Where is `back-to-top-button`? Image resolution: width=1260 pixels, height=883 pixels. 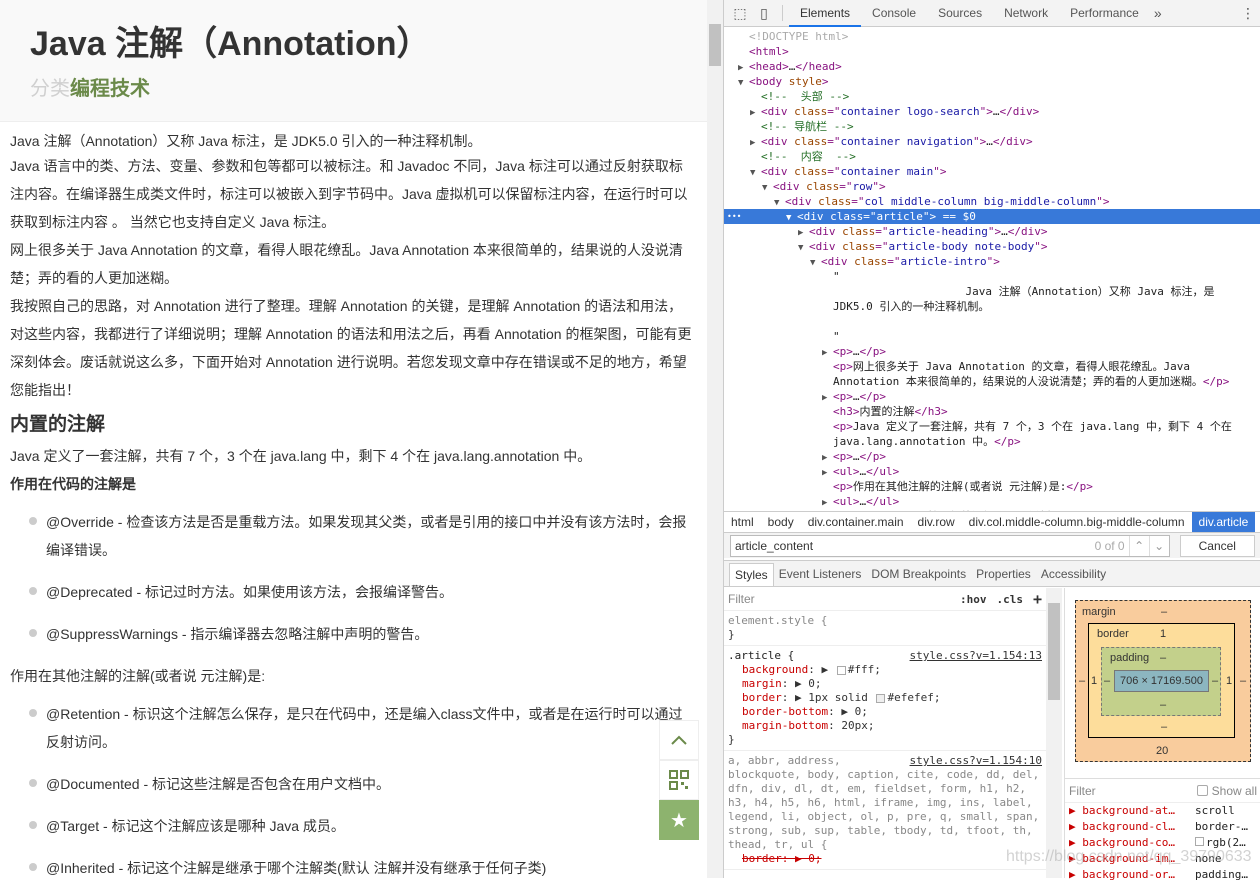 back-to-top-button is located at coordinates (679, 740).